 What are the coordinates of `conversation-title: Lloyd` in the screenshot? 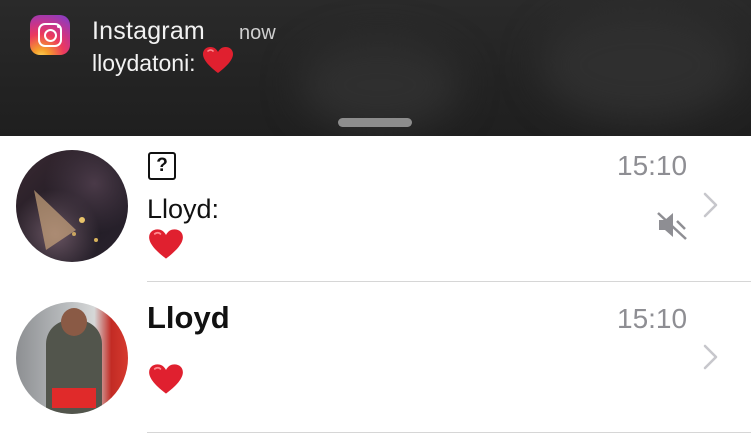 It's located at (188, 317).